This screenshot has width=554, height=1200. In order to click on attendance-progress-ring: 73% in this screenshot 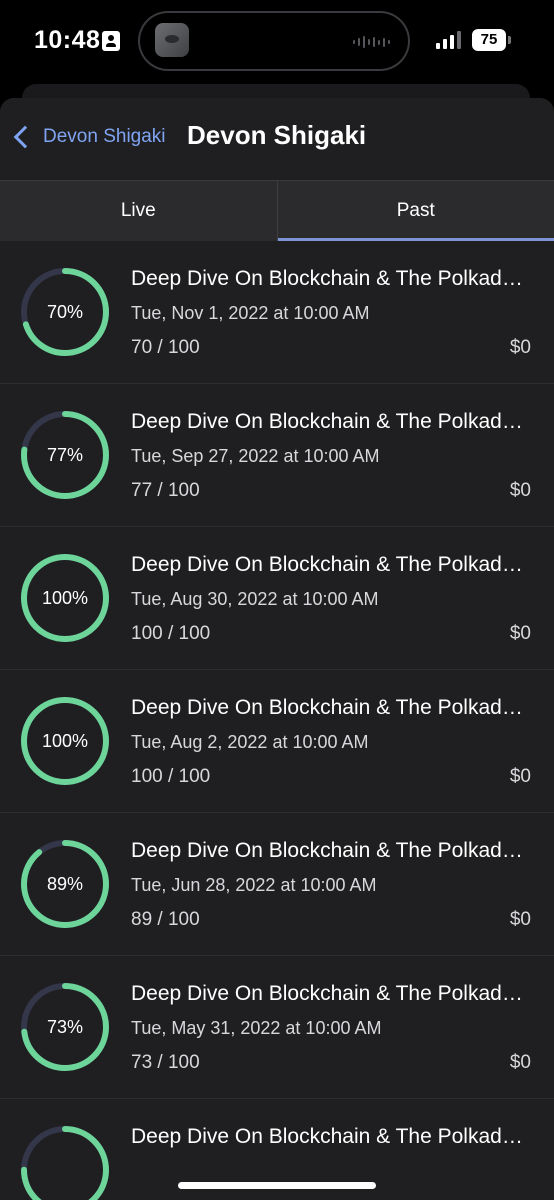, I will do `click(65, 1027)`.